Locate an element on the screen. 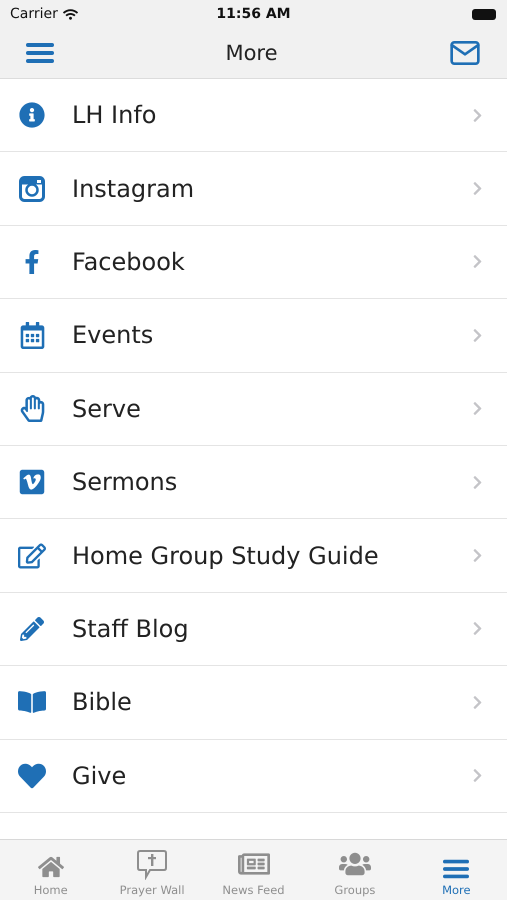  menu-item: Bible is located at coordinates (253, 703).